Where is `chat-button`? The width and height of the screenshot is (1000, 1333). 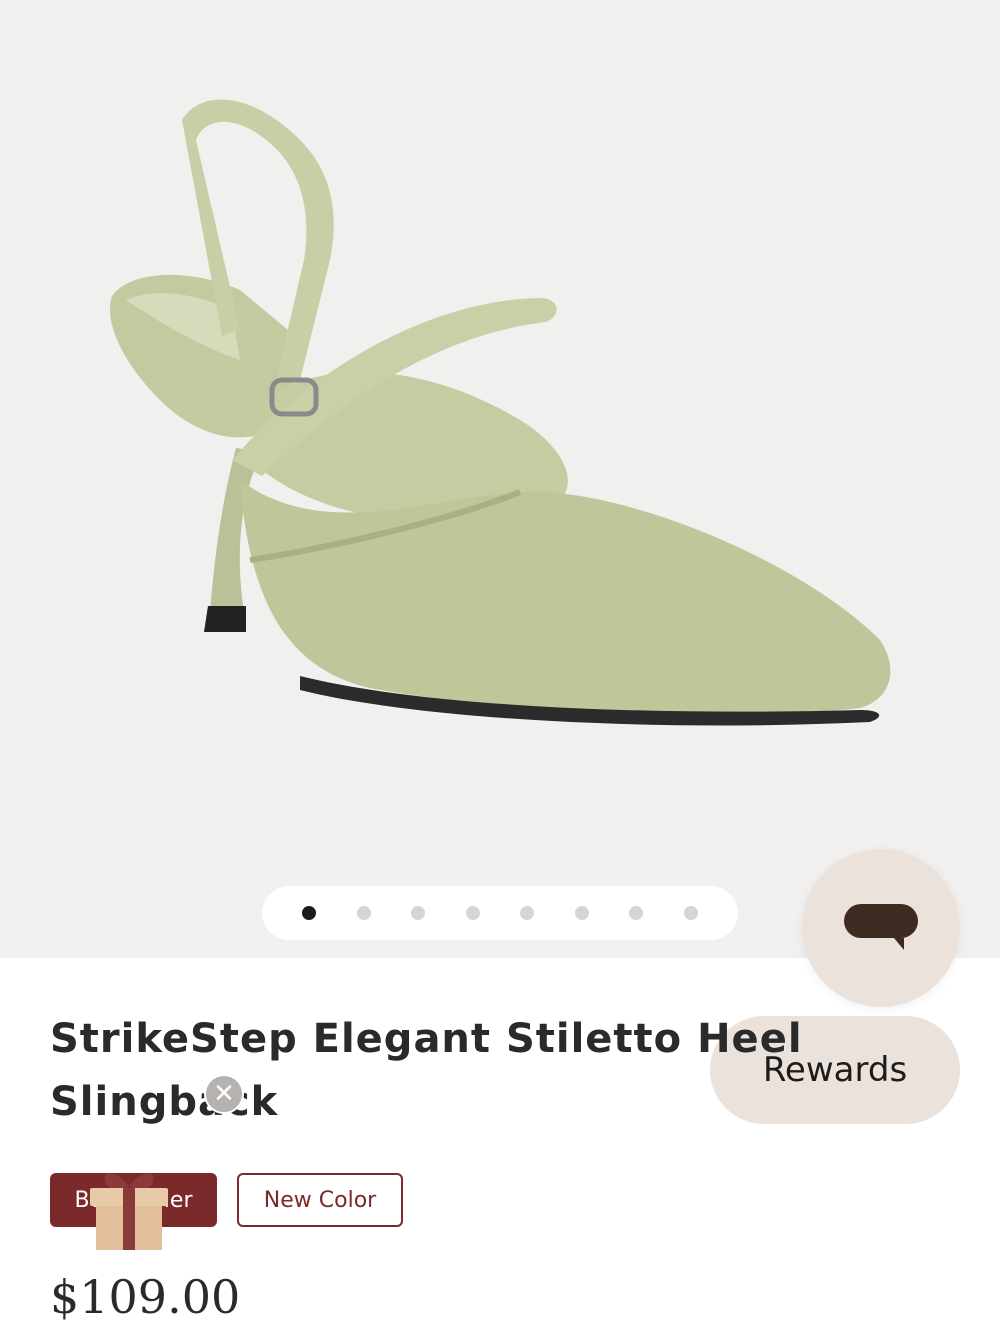 chat-button is located at coordinates (881, 928).